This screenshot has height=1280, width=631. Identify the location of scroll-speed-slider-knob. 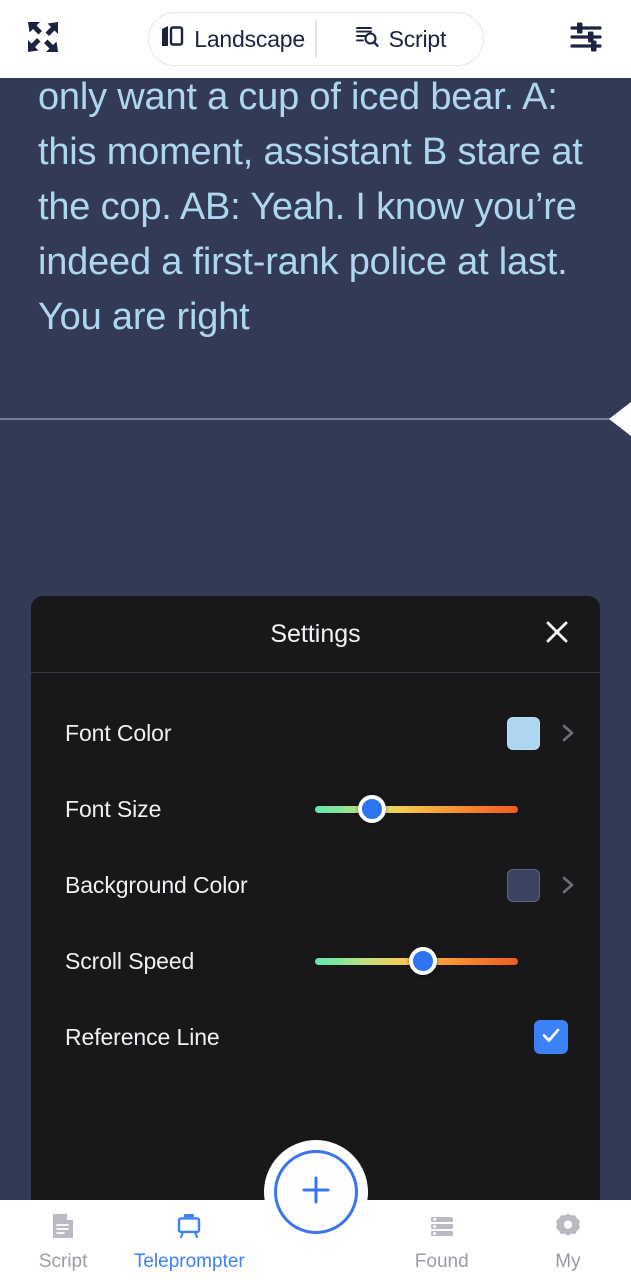
(422, 961).